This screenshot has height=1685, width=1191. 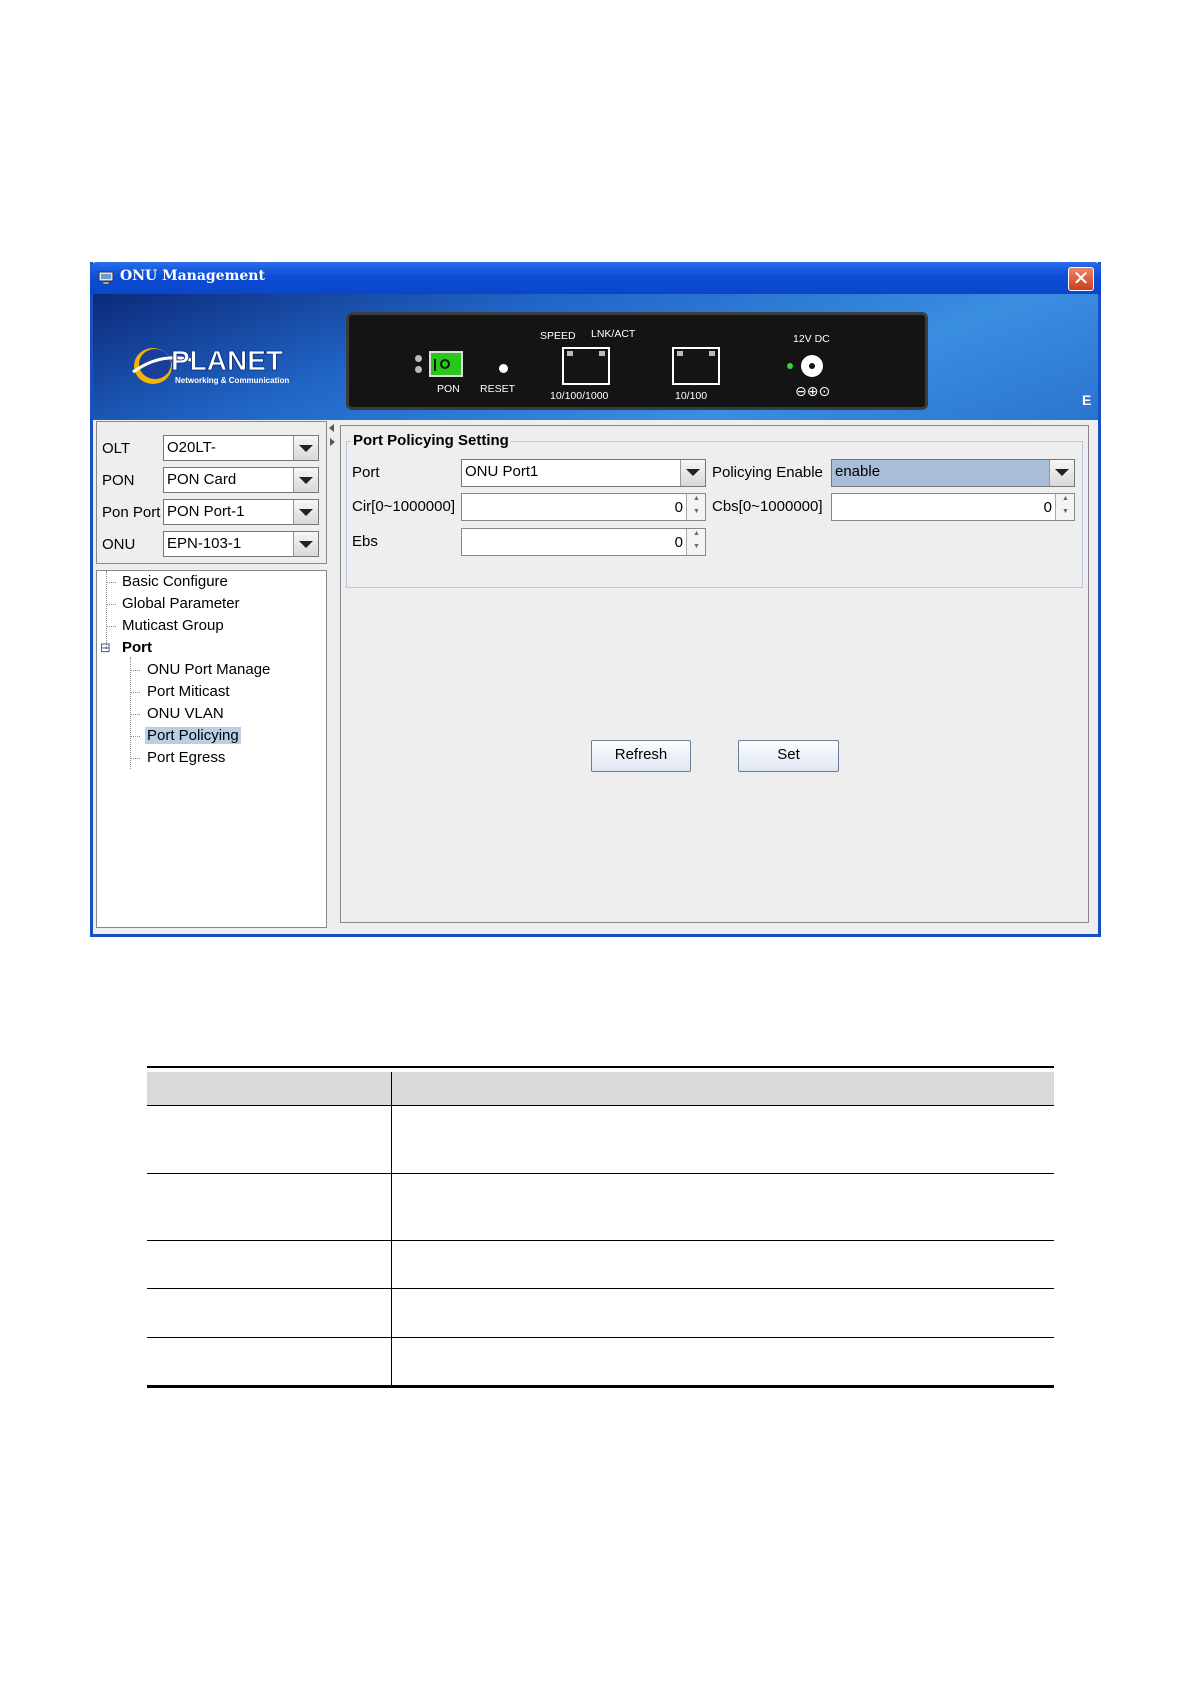 I want to click on banner-edge-text: E, so click(x=1087, y=400).